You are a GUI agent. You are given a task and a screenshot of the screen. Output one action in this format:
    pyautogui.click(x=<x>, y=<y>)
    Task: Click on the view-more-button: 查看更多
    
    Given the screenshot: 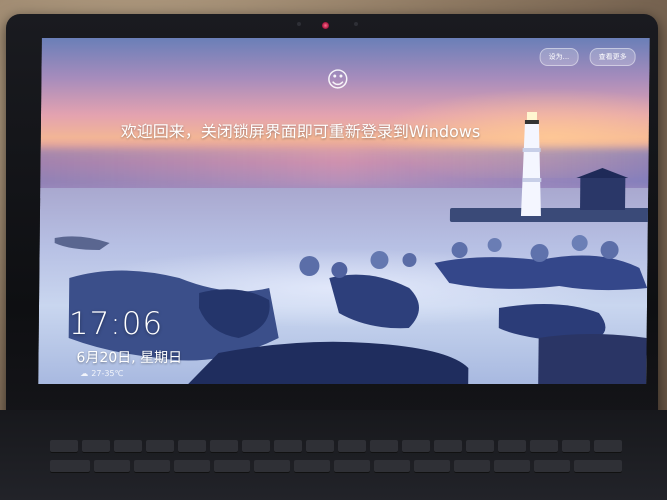 What is the action you would take?
    pyautogui.click(x=612, y=57)
    